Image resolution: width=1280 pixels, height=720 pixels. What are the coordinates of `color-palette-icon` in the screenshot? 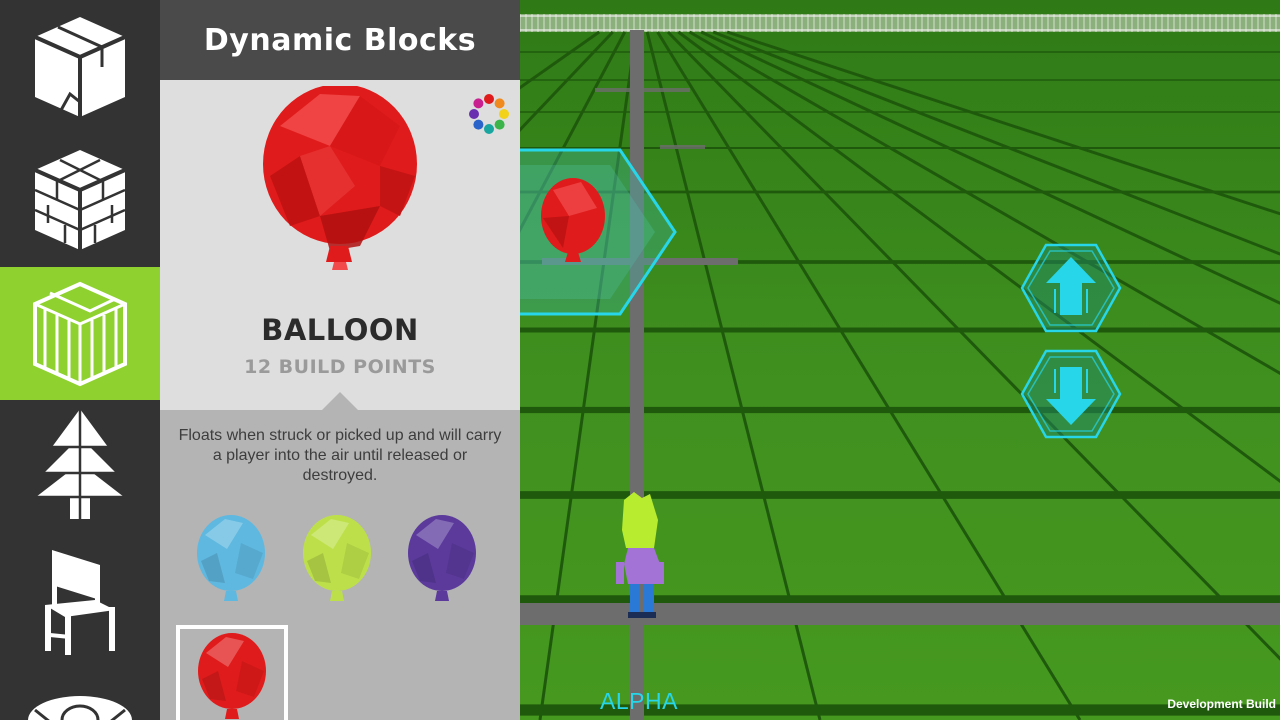 It's located at (489, 114).